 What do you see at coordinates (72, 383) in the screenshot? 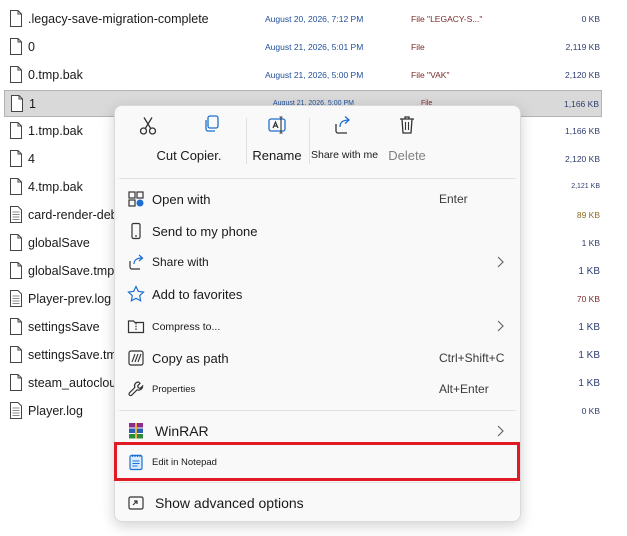
I see `file-name: steam_autoclou` at bounding box center [72, 383].